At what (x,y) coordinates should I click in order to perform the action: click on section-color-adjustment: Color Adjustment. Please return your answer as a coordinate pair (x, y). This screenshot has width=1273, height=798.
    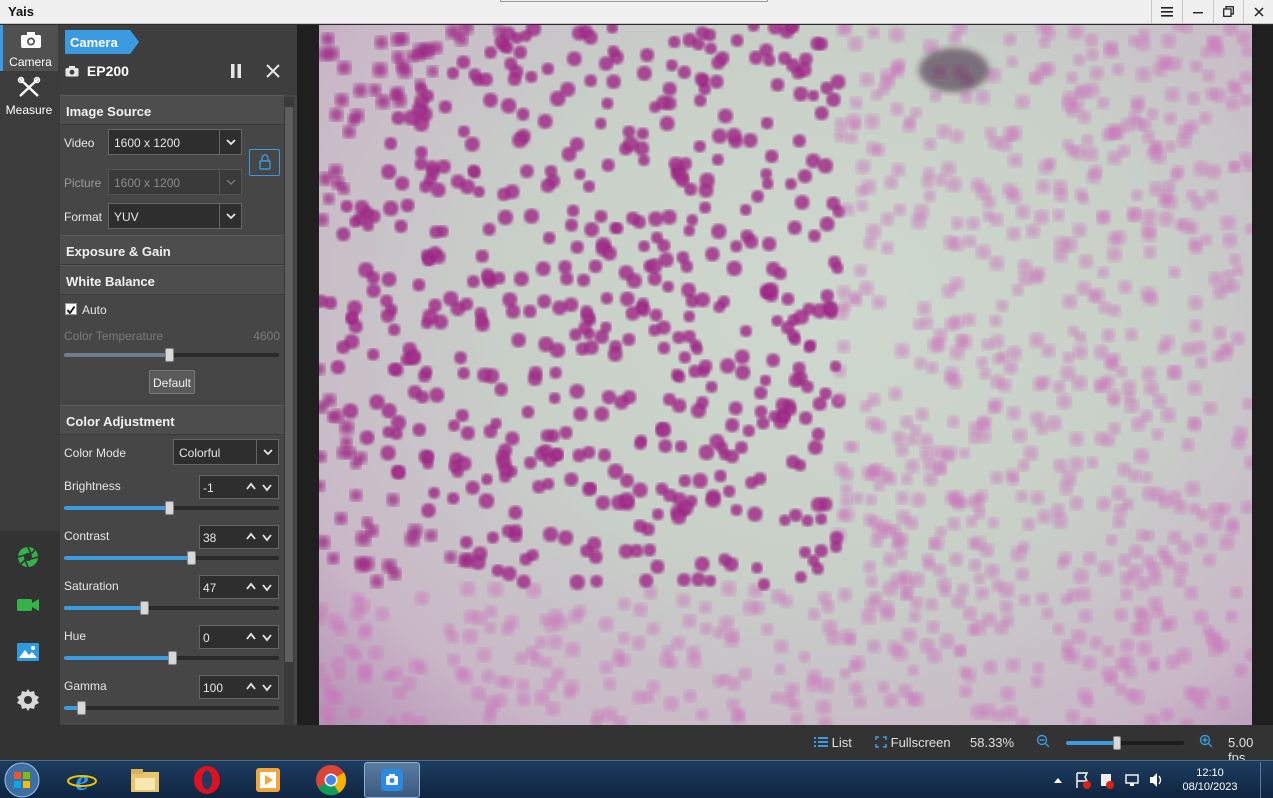
    Looking at the image, I should click on (172, 420).